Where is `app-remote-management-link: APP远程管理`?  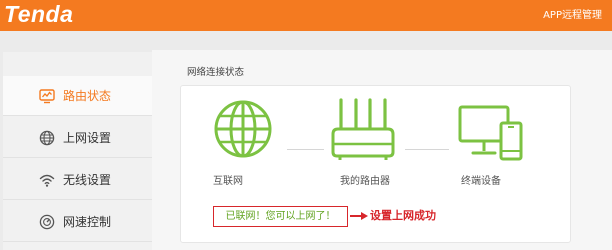 app-remote-management-link: APP远程管理 is located at coordinates (572, 15).